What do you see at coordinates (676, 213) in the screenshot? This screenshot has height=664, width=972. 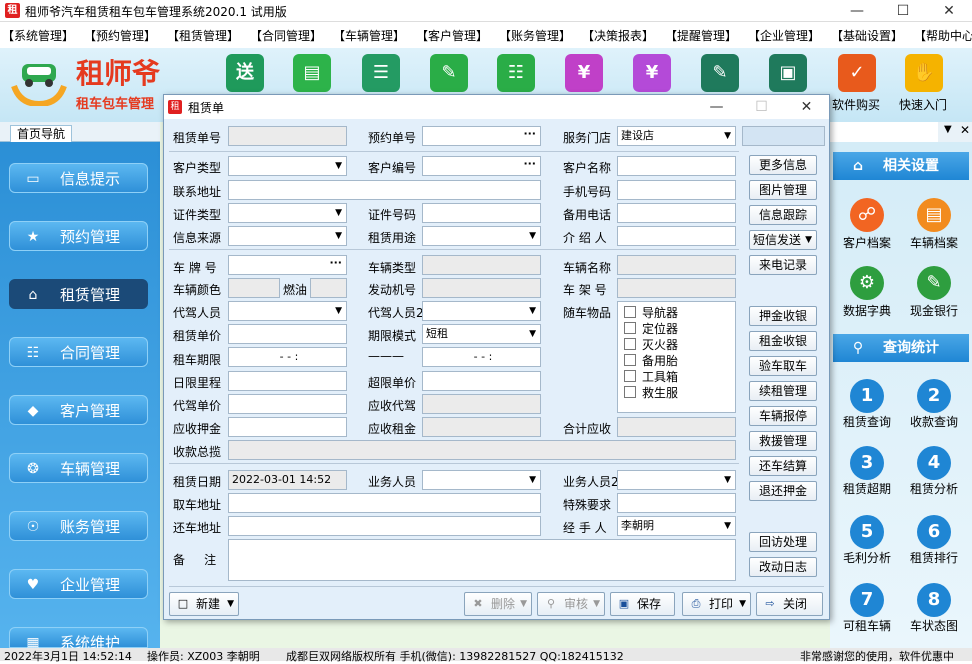 I see `backup-phone-field` at bounding box center [676, 213].